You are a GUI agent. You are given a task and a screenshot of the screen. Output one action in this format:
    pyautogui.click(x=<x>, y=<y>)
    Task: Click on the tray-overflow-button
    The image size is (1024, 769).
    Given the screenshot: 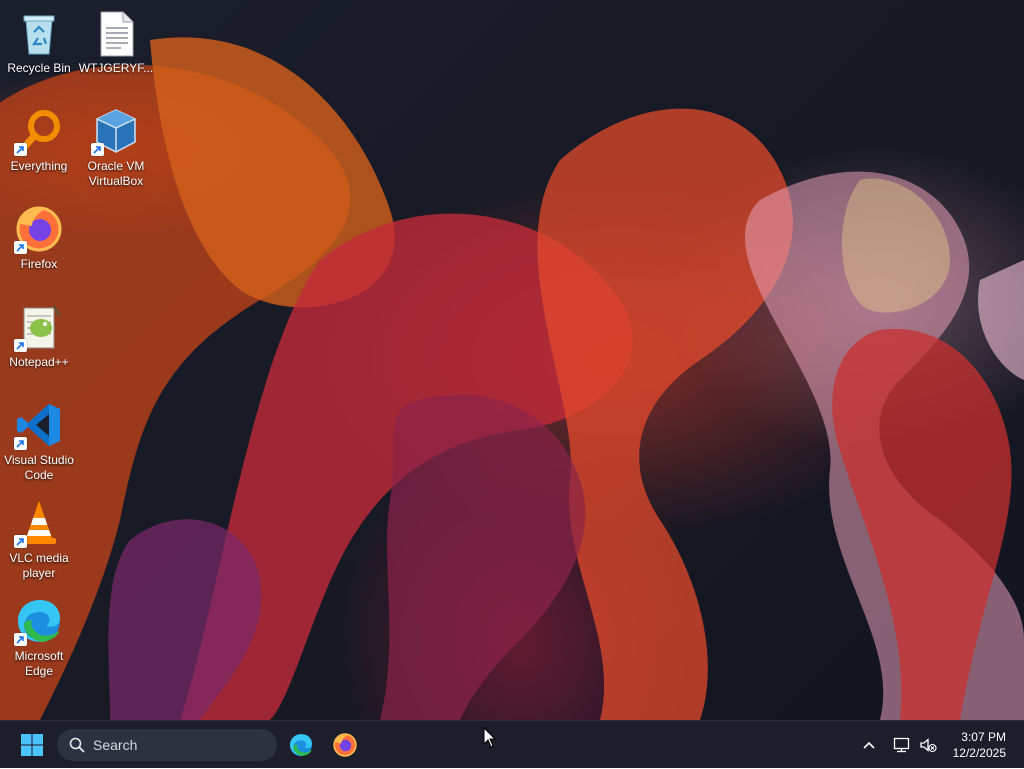 What is the action you would take?
    pyautogui.click(x=869, y=745)
    